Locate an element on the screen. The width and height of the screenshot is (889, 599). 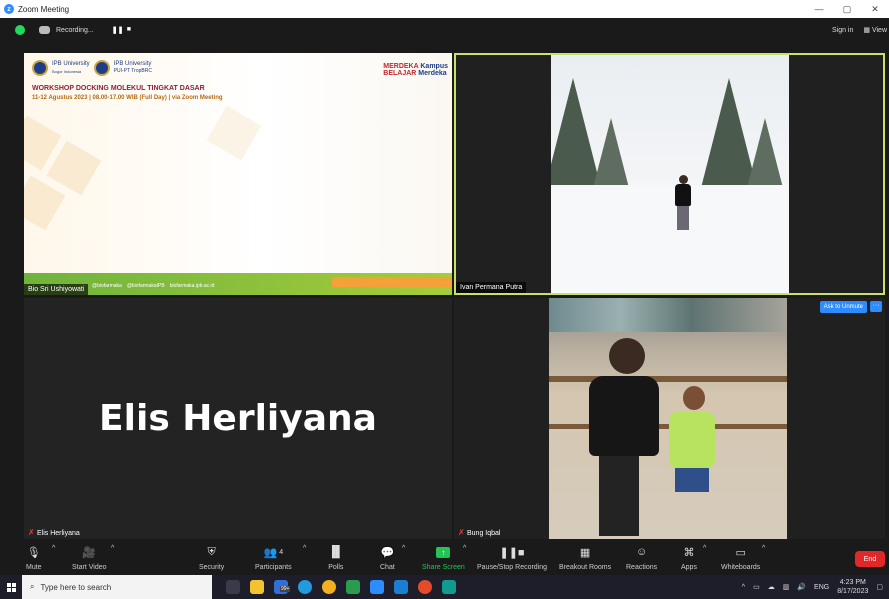
breakout-label: Breakout Rooms is located at coordinates (585, 567).